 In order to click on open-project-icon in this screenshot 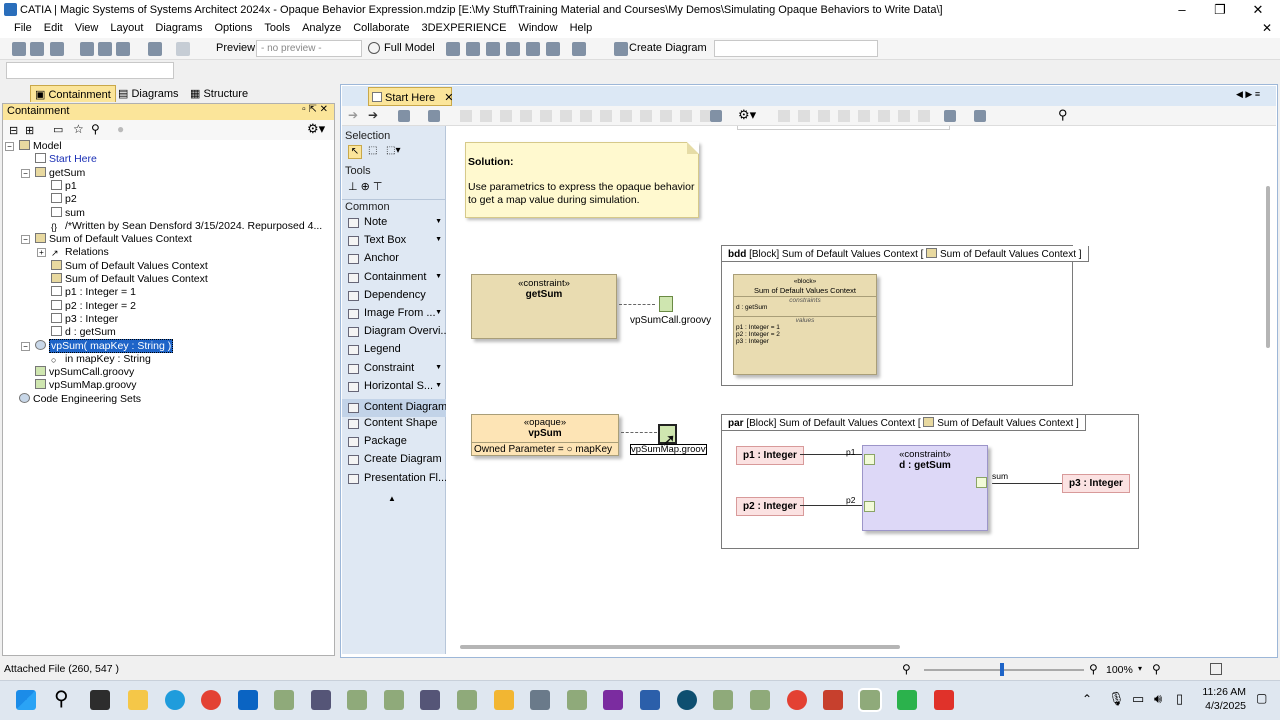, I will do `click(37, 49)`.